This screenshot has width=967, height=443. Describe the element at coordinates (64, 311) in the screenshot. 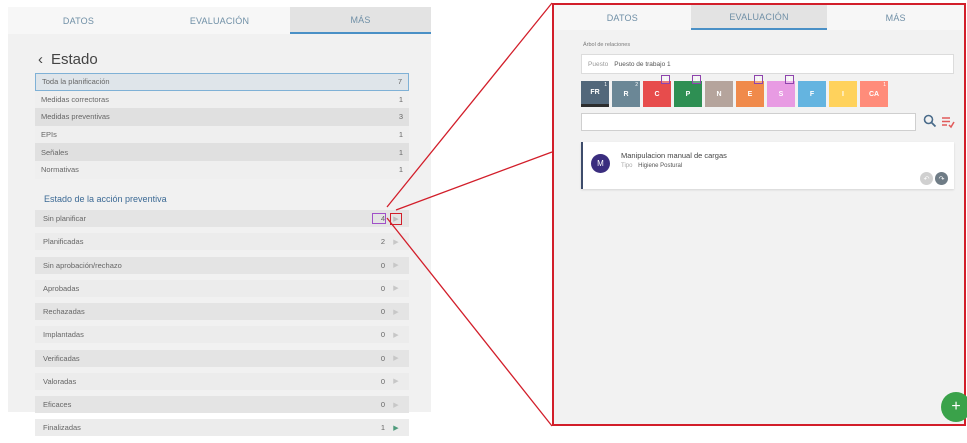

I see `status-row-label: Rechazadas` at that location.